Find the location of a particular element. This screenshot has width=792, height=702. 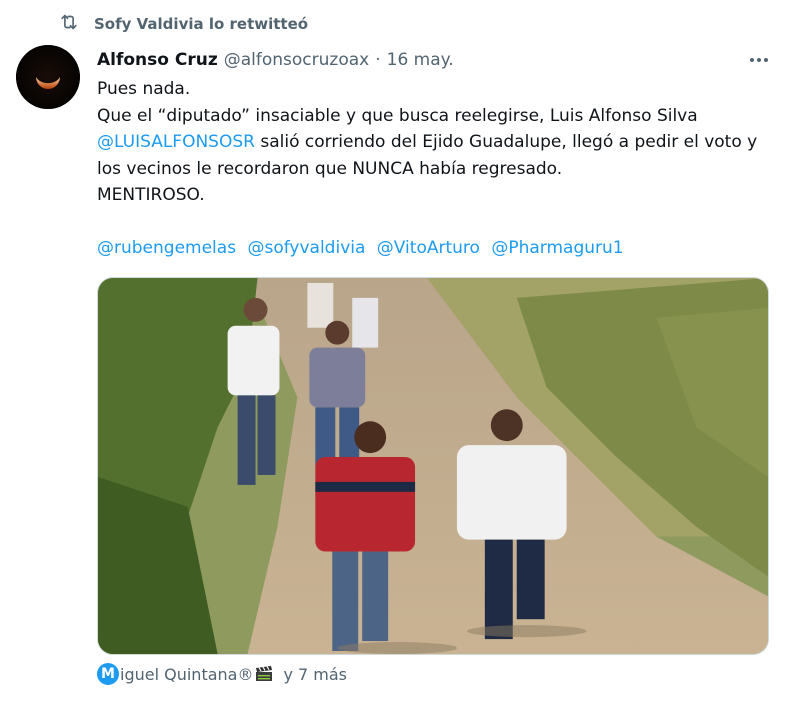

retweet-context: Sofy Valdivia lo retwitteó is located at coordinates (183, 24).